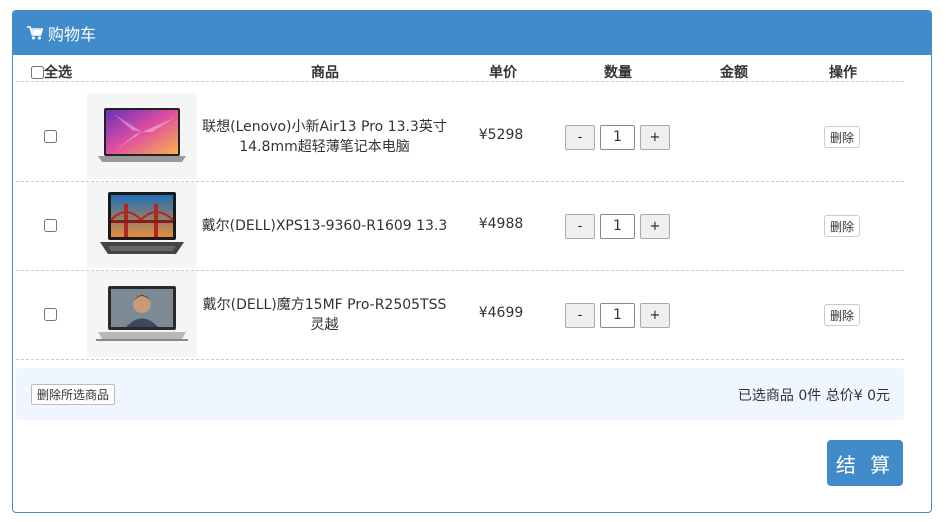 The image size is (946, 522). What do you see at coordinates (72, 34) in the screenshot?
I see `panel-title: 购物车` at bounding box center [72, 34].